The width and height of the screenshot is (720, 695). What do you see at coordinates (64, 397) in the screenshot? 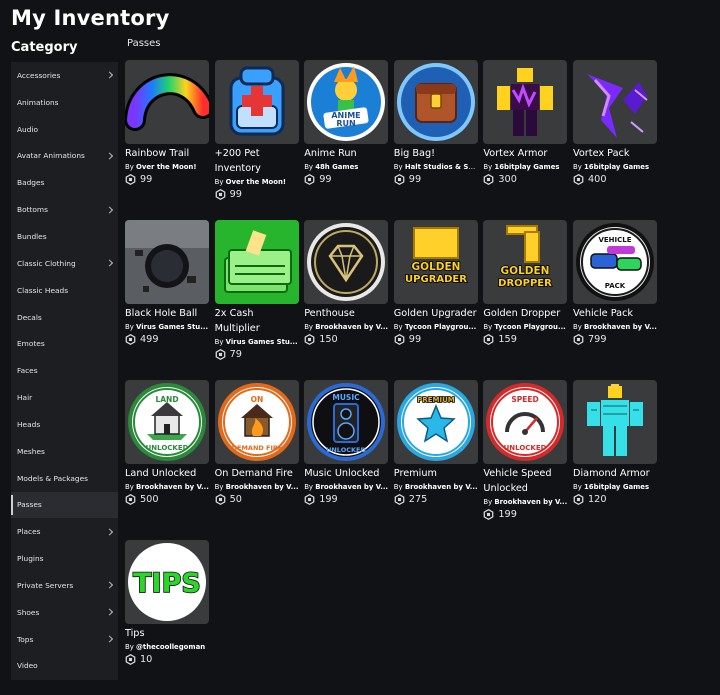
I see `sidebar-item-hair: Hair` at bounding box center [64, 397].